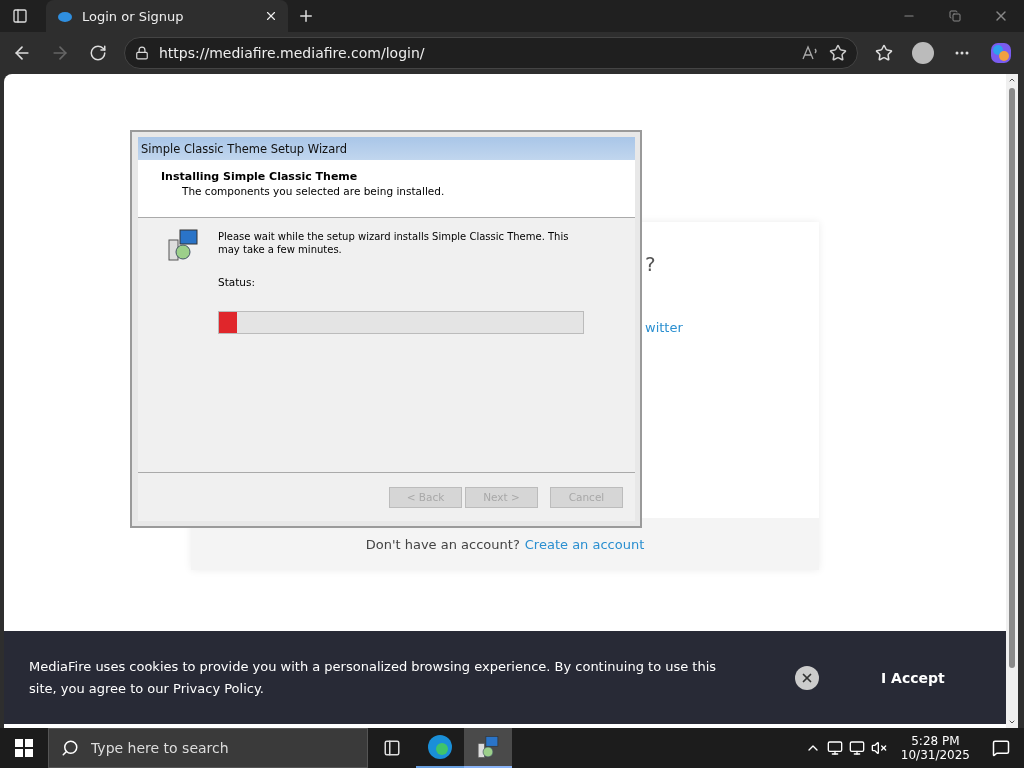 The width and height of the screenshot is (1024, 768). Describe the element at coordinates (260, 176) in the screenshot. I see `wizard-heading: Installing Simple Classic Theme` at that location.